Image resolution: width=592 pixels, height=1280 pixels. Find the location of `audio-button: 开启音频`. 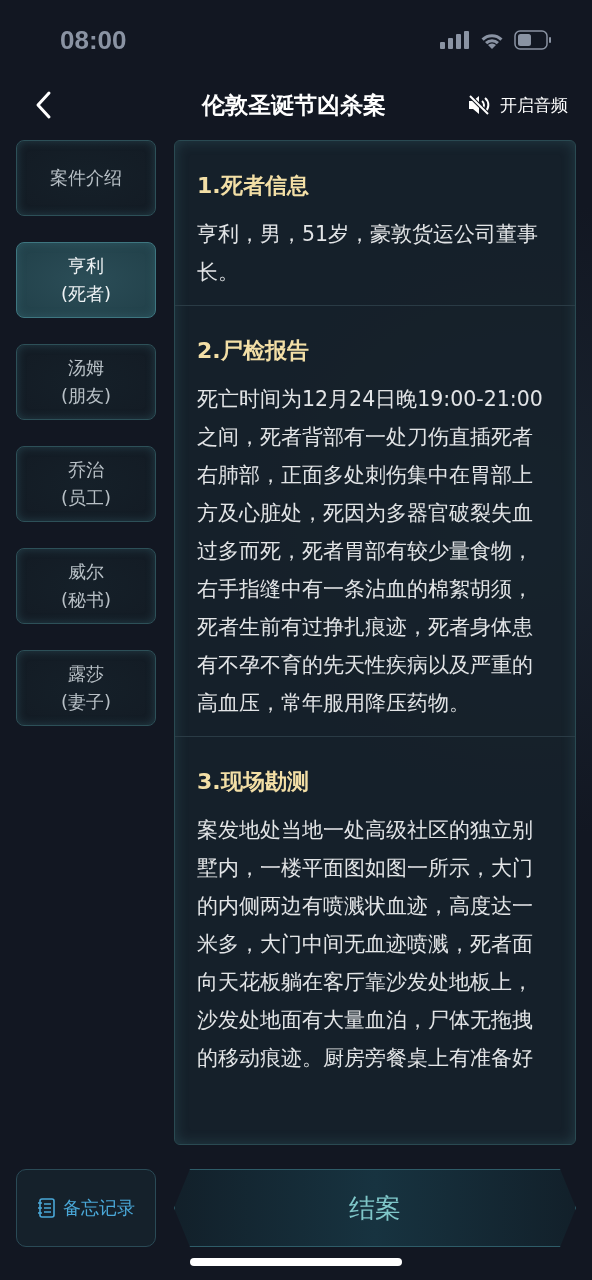

audio-button: 开启音频 is located at coordinates (518, 105).